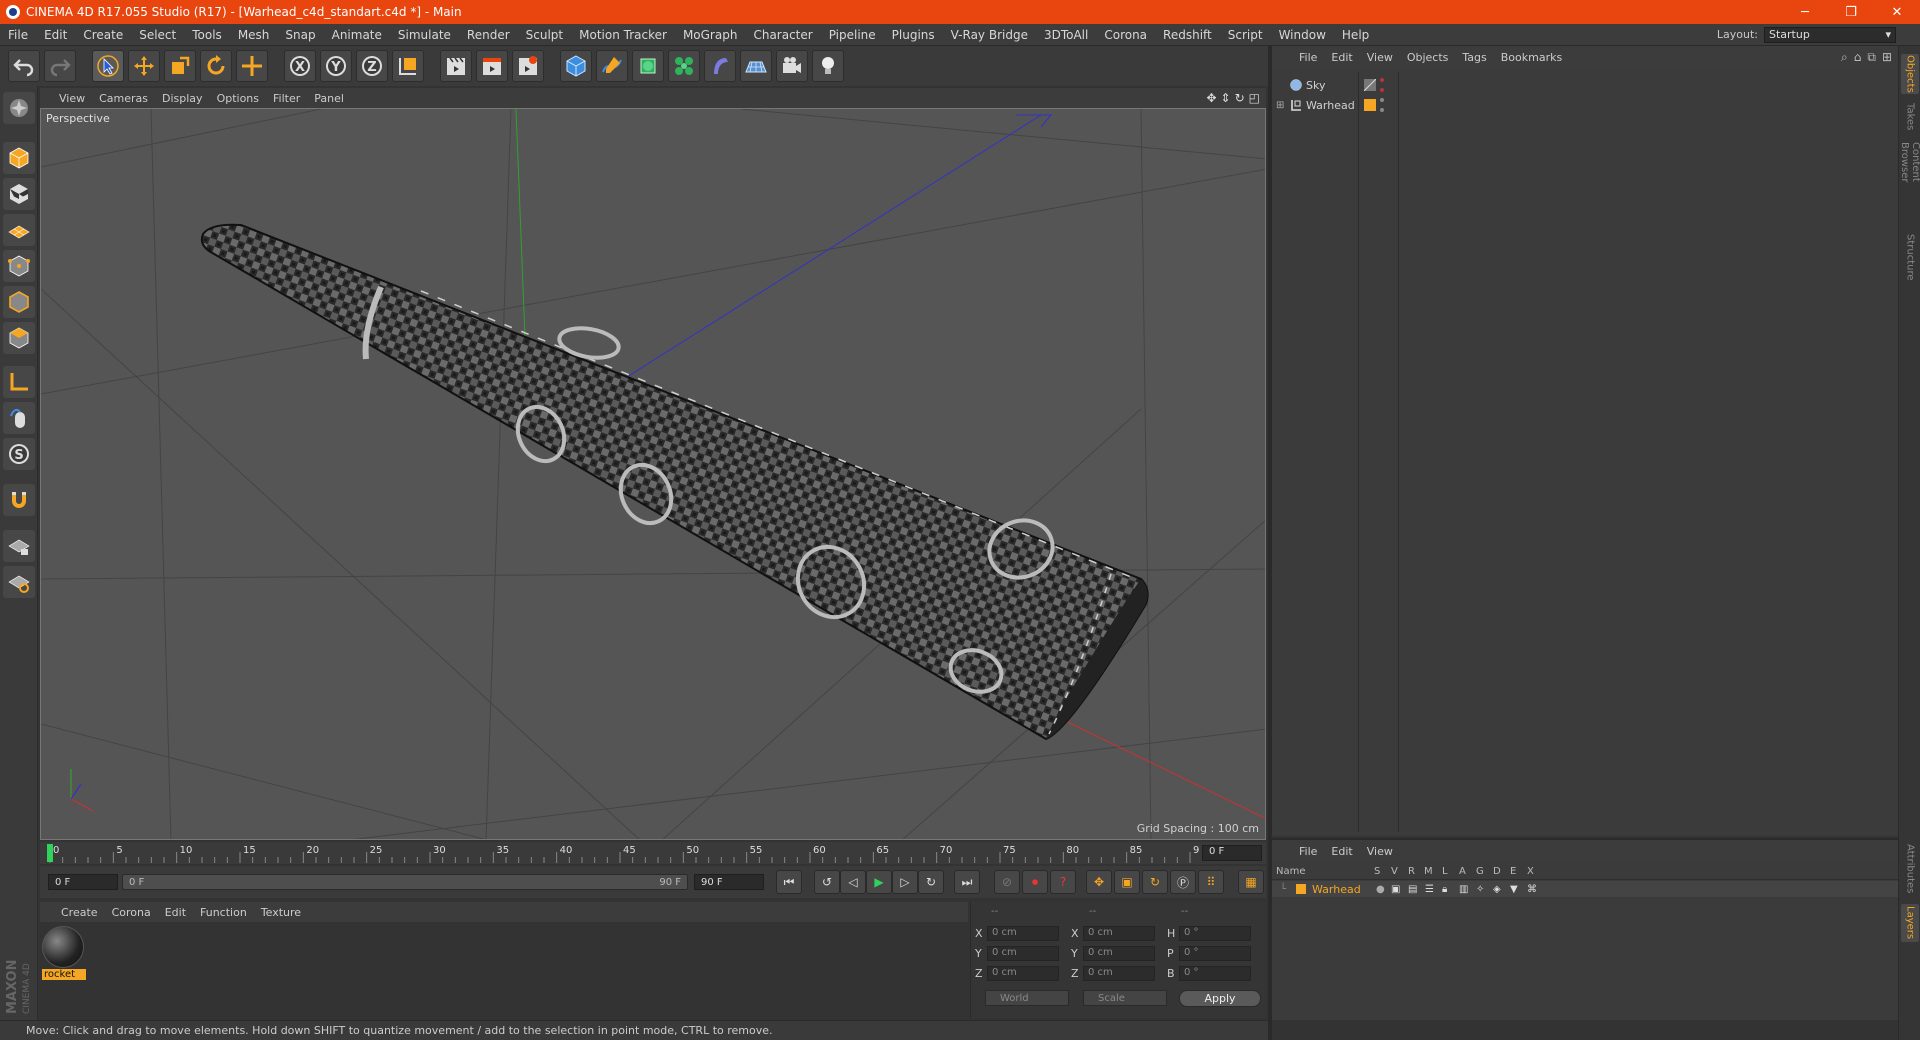 This screenshot has width=1920, height=1040. I want to click on eye-icon: ▣, so click(1395, 889).